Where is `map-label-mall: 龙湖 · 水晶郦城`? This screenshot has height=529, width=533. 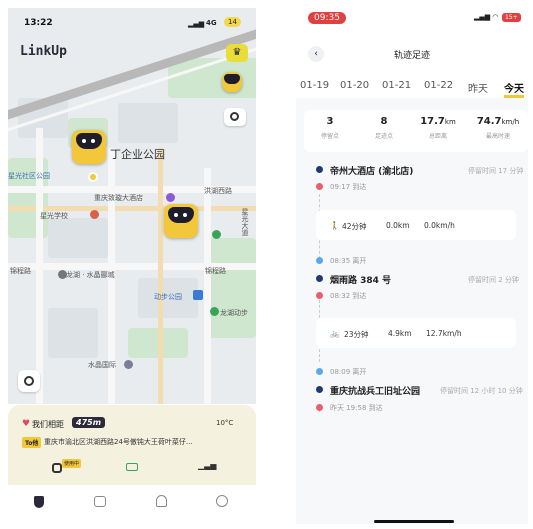
map-label-mall: 龙湖 · 水晶郦城 is located at coordinates (90, 275).